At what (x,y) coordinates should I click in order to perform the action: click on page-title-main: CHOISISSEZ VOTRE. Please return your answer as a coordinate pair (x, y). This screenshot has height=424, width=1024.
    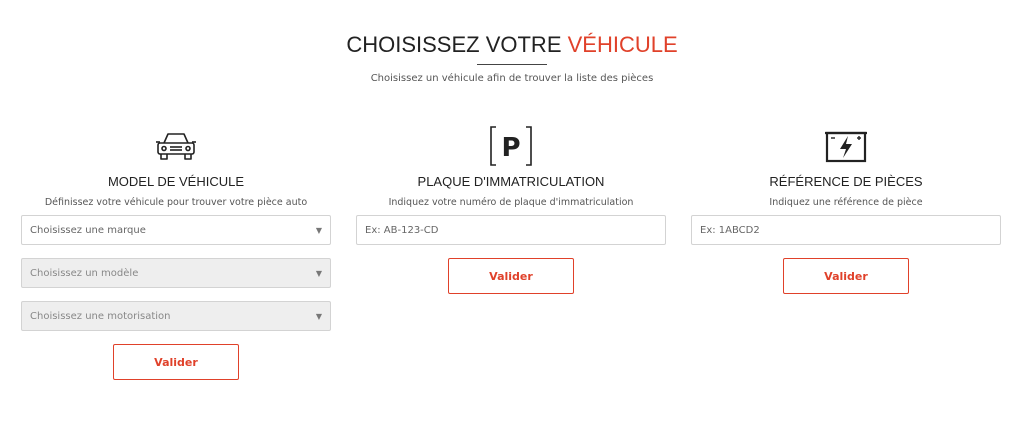
    Looking at the image, I should click on (457, 44).